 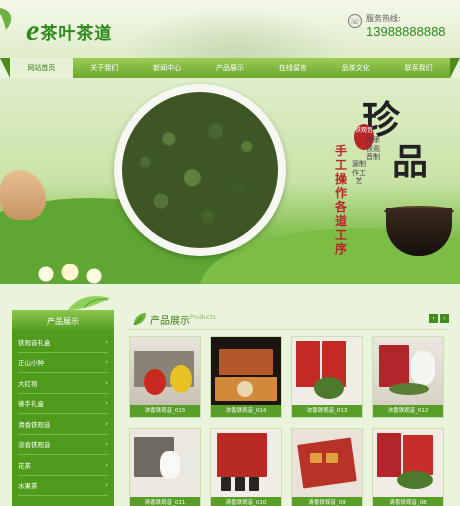 I want to click on products-title: 产品展示, so click(x=170, y=321).